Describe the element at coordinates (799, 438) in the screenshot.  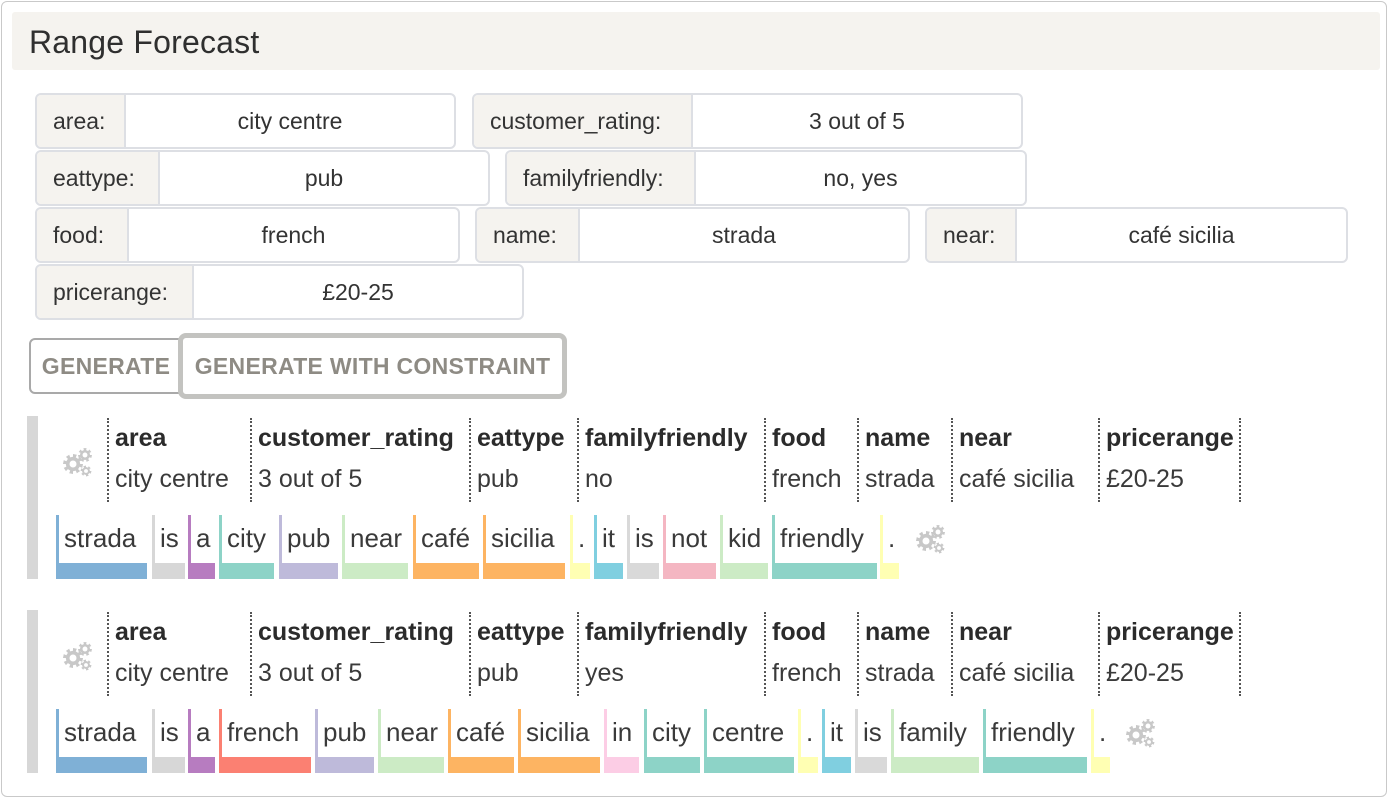
I see `mr-key: food` at that location.